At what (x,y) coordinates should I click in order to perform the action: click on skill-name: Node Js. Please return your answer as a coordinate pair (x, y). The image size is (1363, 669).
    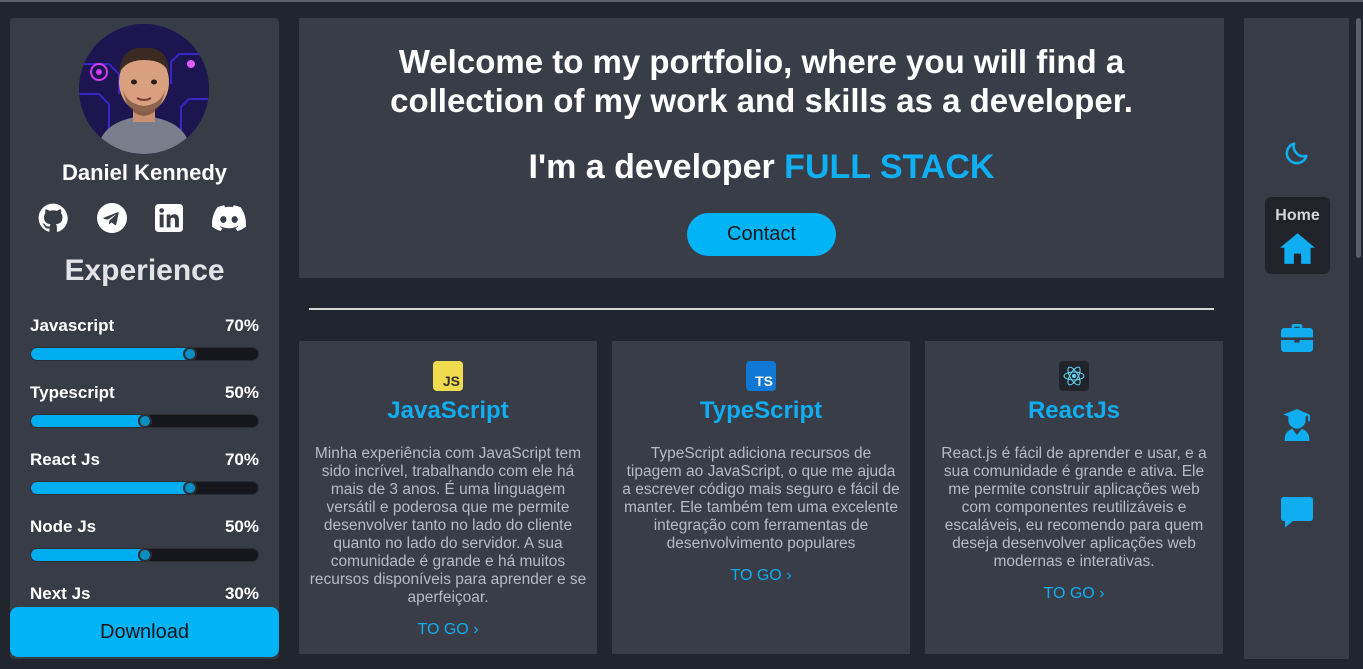
    Looking at the image, I should click on (63, 526).